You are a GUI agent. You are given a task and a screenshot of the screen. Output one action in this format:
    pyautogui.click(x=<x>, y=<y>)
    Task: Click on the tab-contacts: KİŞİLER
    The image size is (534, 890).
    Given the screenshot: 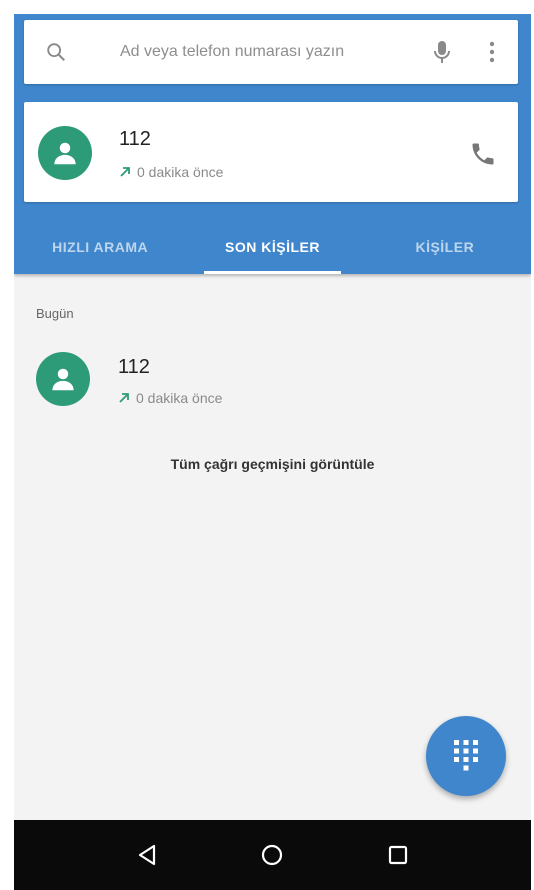 What is the action you would take?
    pyautogui.click(x=445, y=247)
    